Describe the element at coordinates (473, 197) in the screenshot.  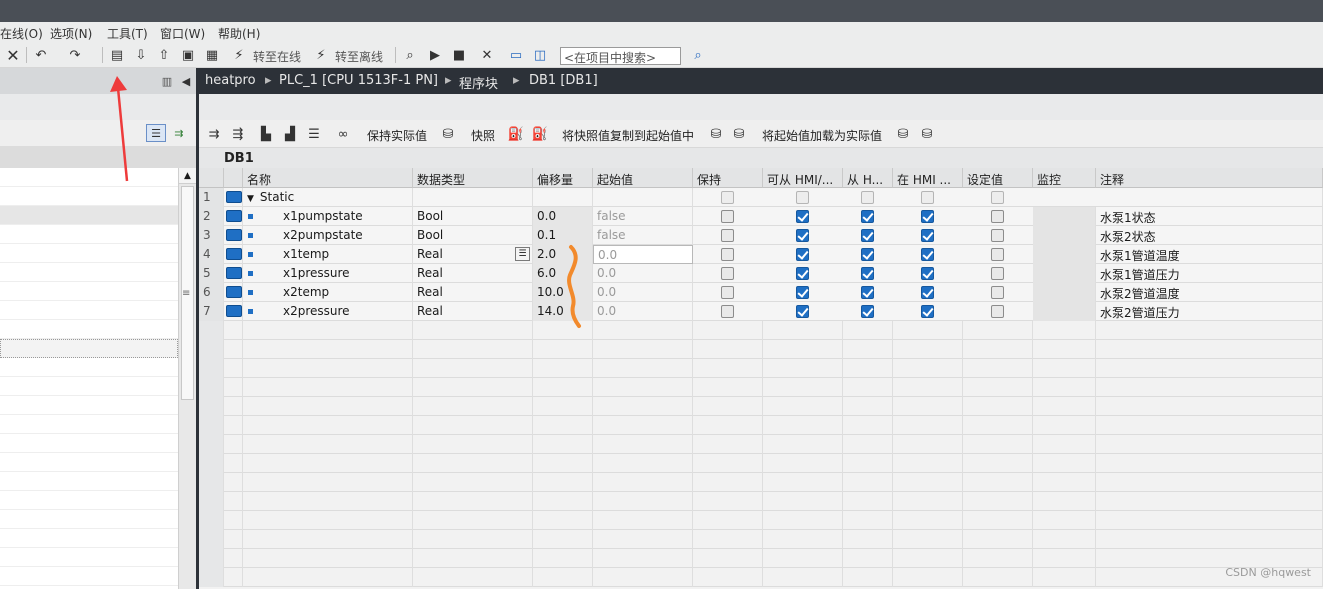
I see `datatype-cell` at that location.